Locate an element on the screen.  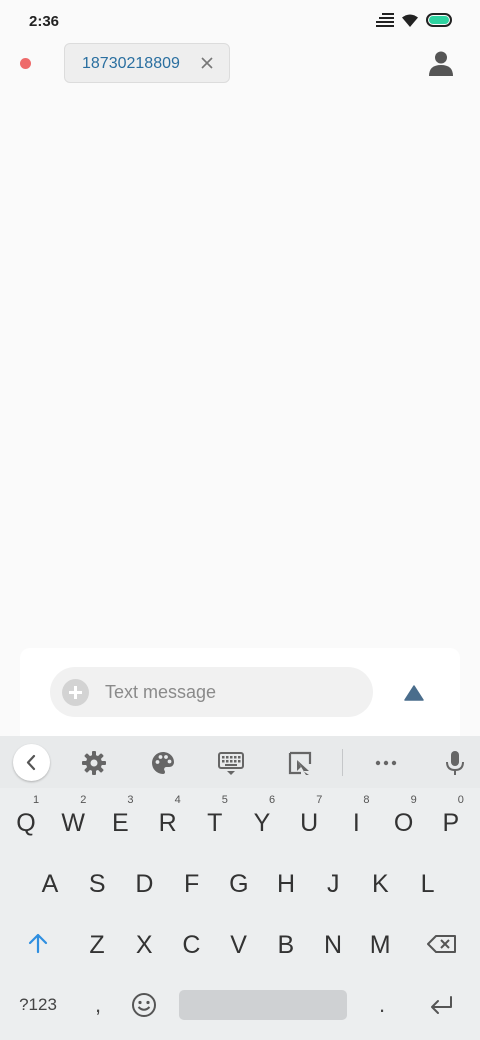
battery-icon is located at coordinates (439, 20).